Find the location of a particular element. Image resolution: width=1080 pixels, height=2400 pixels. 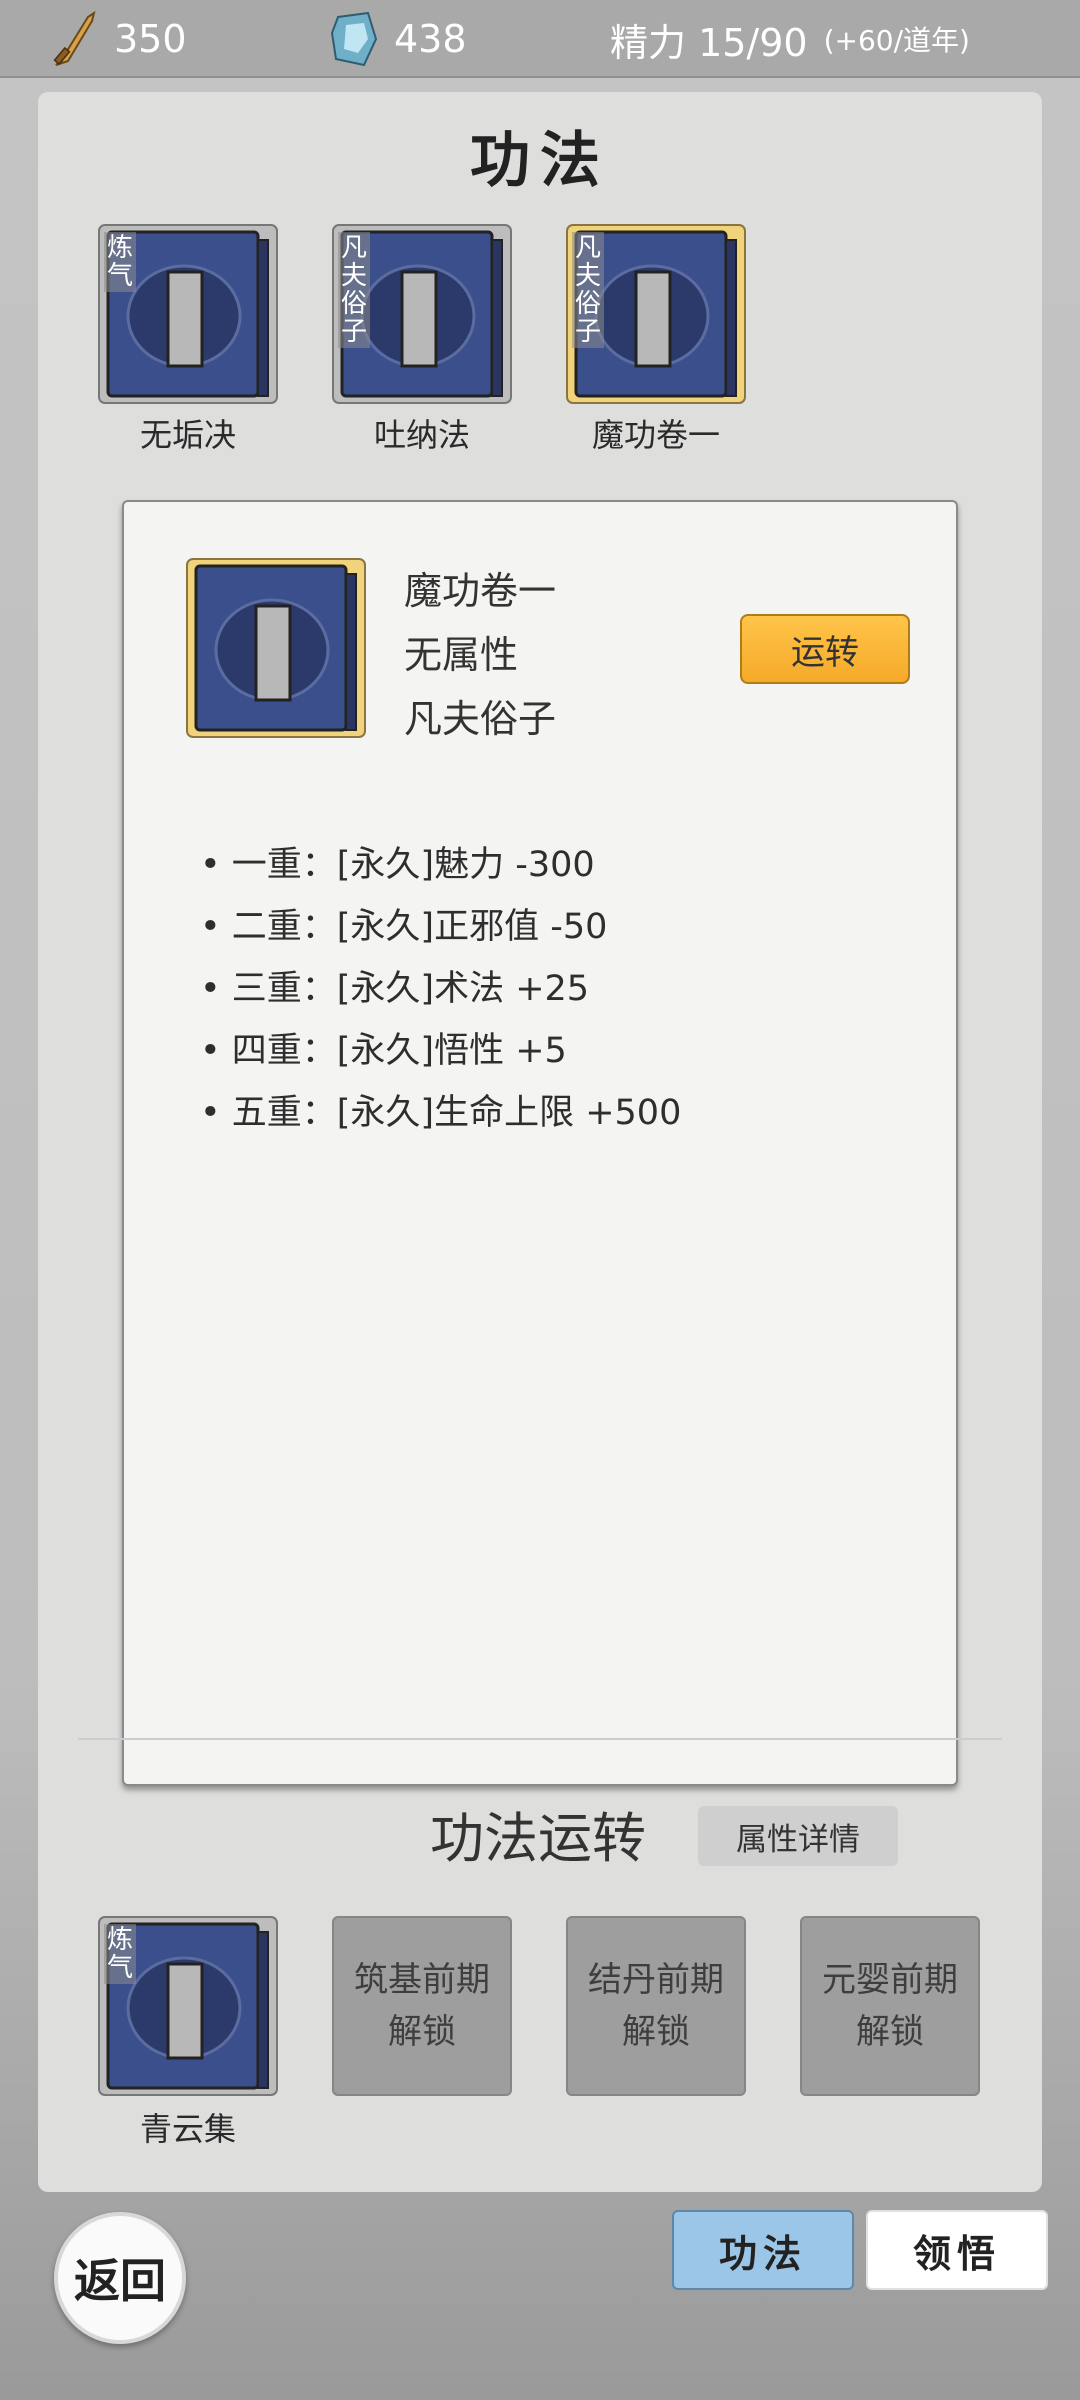

detail-book-icon-wrap is located at coordinates (276, 648).